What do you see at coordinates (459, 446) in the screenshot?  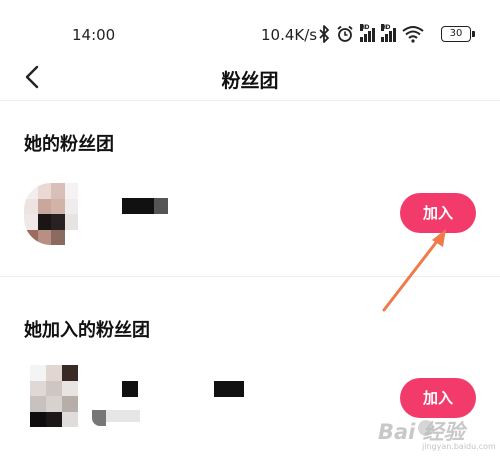 I see `watermark-subtext: jingyan.baidu.com` at bounding box center [459, 446].